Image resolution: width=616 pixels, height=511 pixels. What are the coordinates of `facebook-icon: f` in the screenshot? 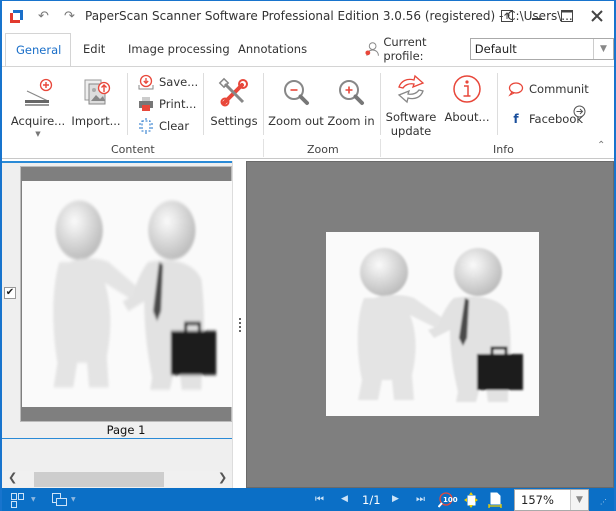 It's located at (516, 119).